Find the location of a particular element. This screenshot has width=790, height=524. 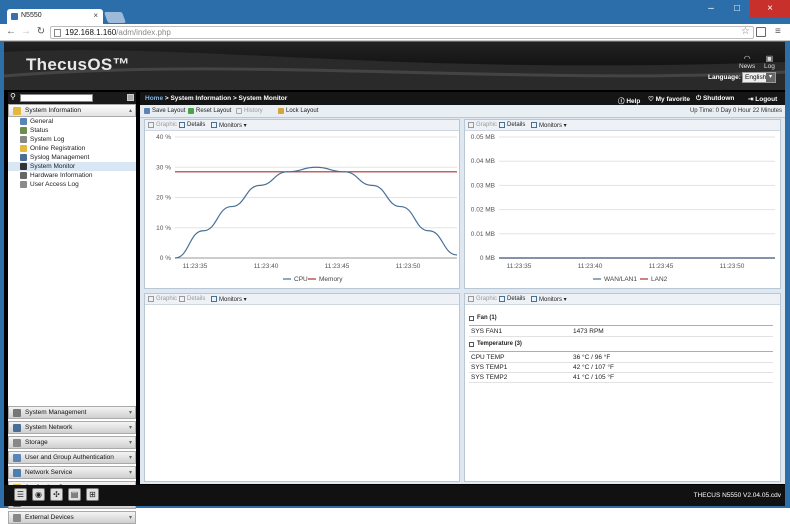

dock-network-icon: ⊞ is located at coordinates (92, 494).